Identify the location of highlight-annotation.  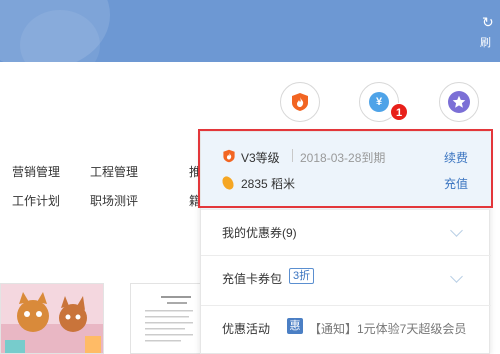
(345, 168).